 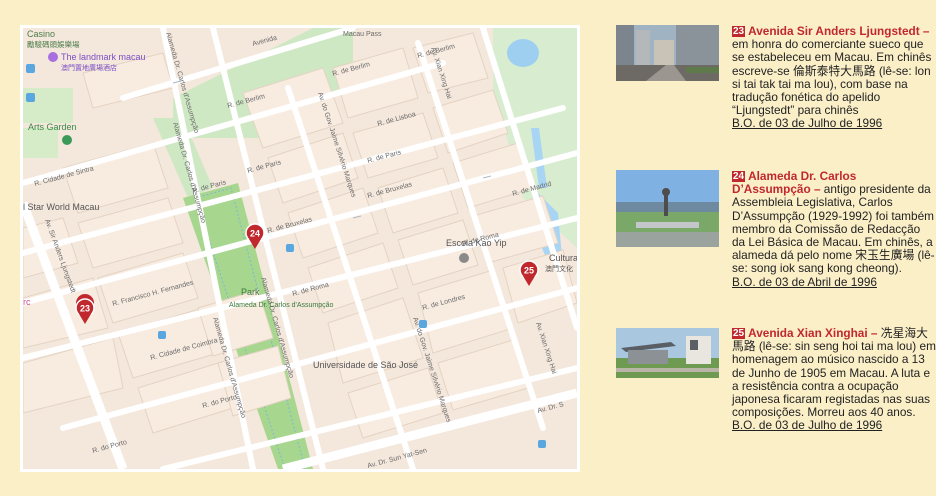 I want to click on poi-cultura-cn: 澳門文化, so click(x=559, y=268).